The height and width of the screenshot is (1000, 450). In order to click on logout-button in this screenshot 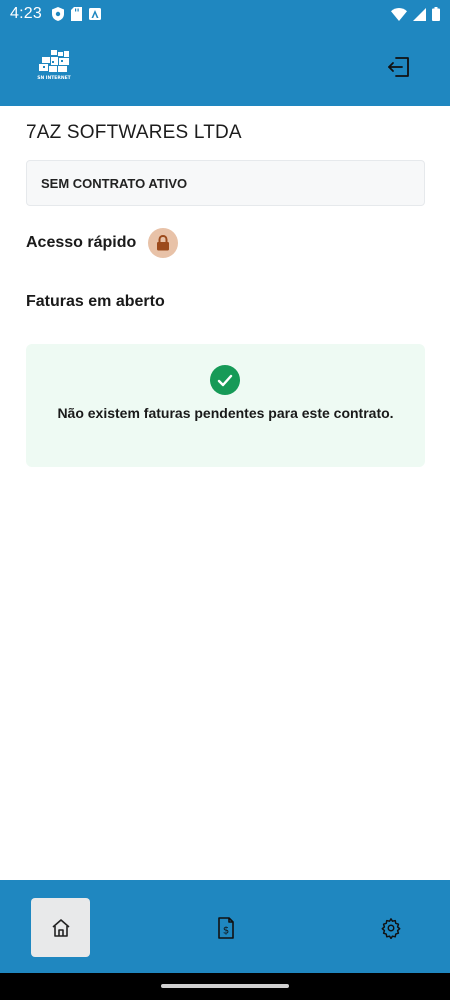, I will do `click(399, 67)`.